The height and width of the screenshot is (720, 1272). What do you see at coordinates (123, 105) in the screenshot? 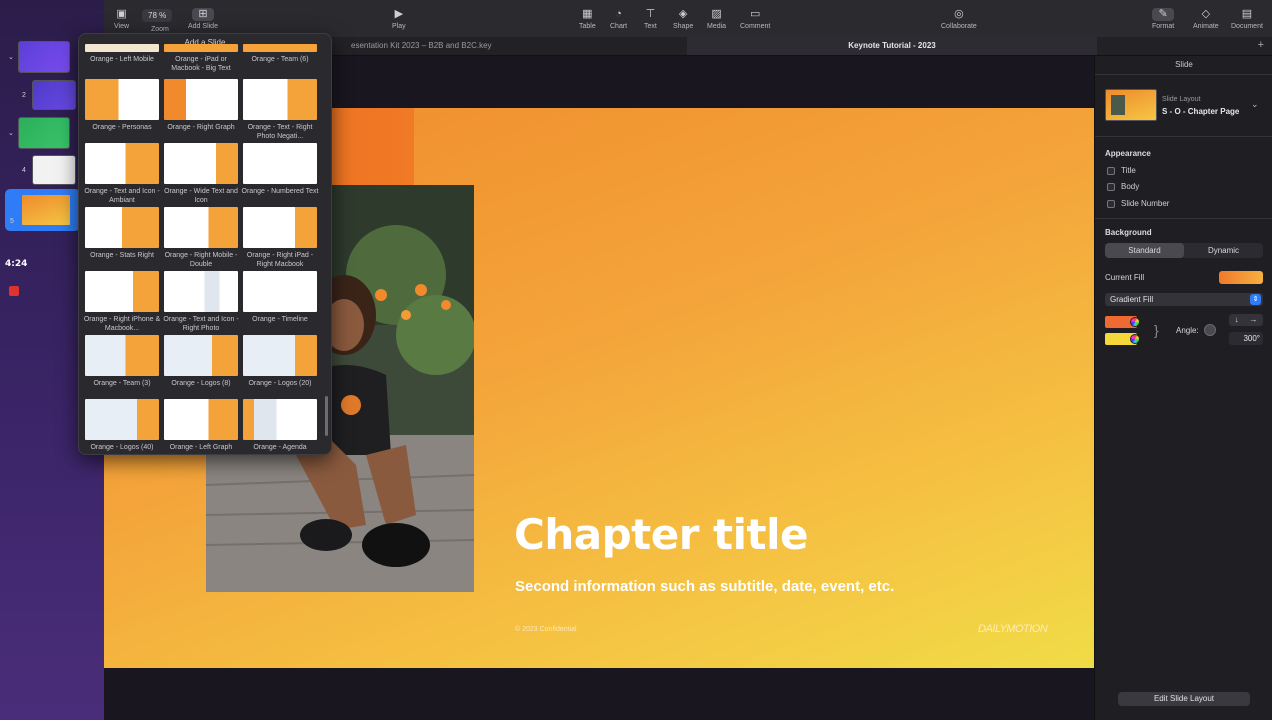
I see `layout-option: Orange - Personas` at bounding box center [123, 105].